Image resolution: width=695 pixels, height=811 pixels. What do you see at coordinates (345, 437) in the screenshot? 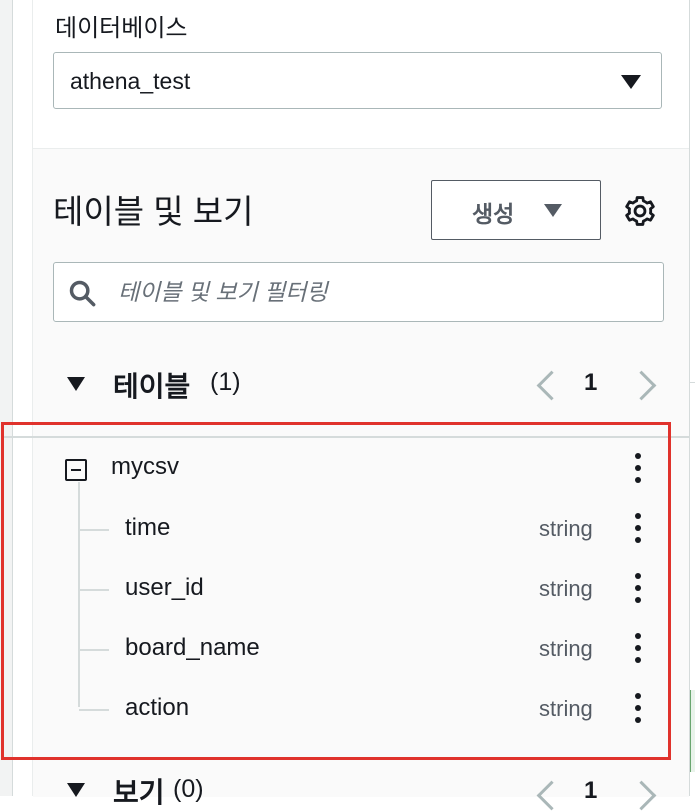
I see `group-divider` at bounding box center [345, 437].